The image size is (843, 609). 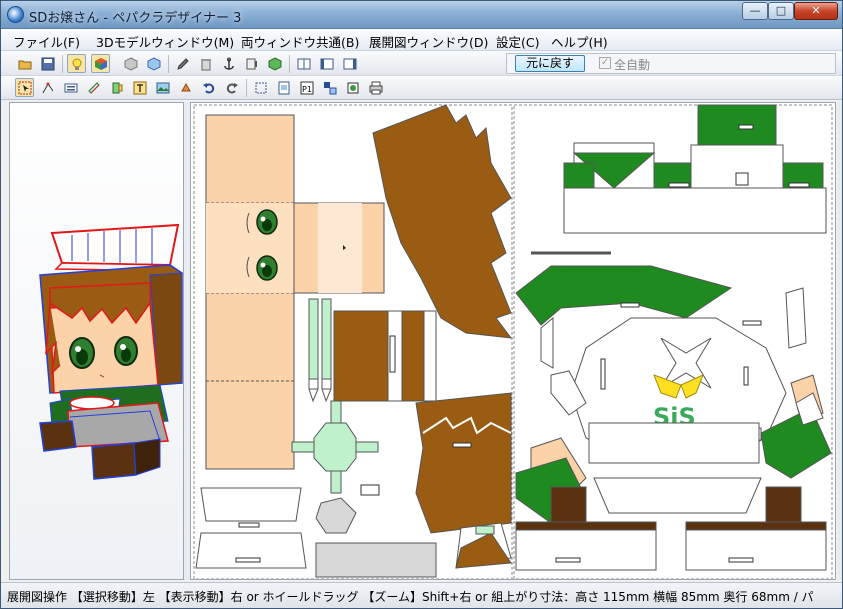 I want to click on window-right-icon, so click(x=350, y=64).